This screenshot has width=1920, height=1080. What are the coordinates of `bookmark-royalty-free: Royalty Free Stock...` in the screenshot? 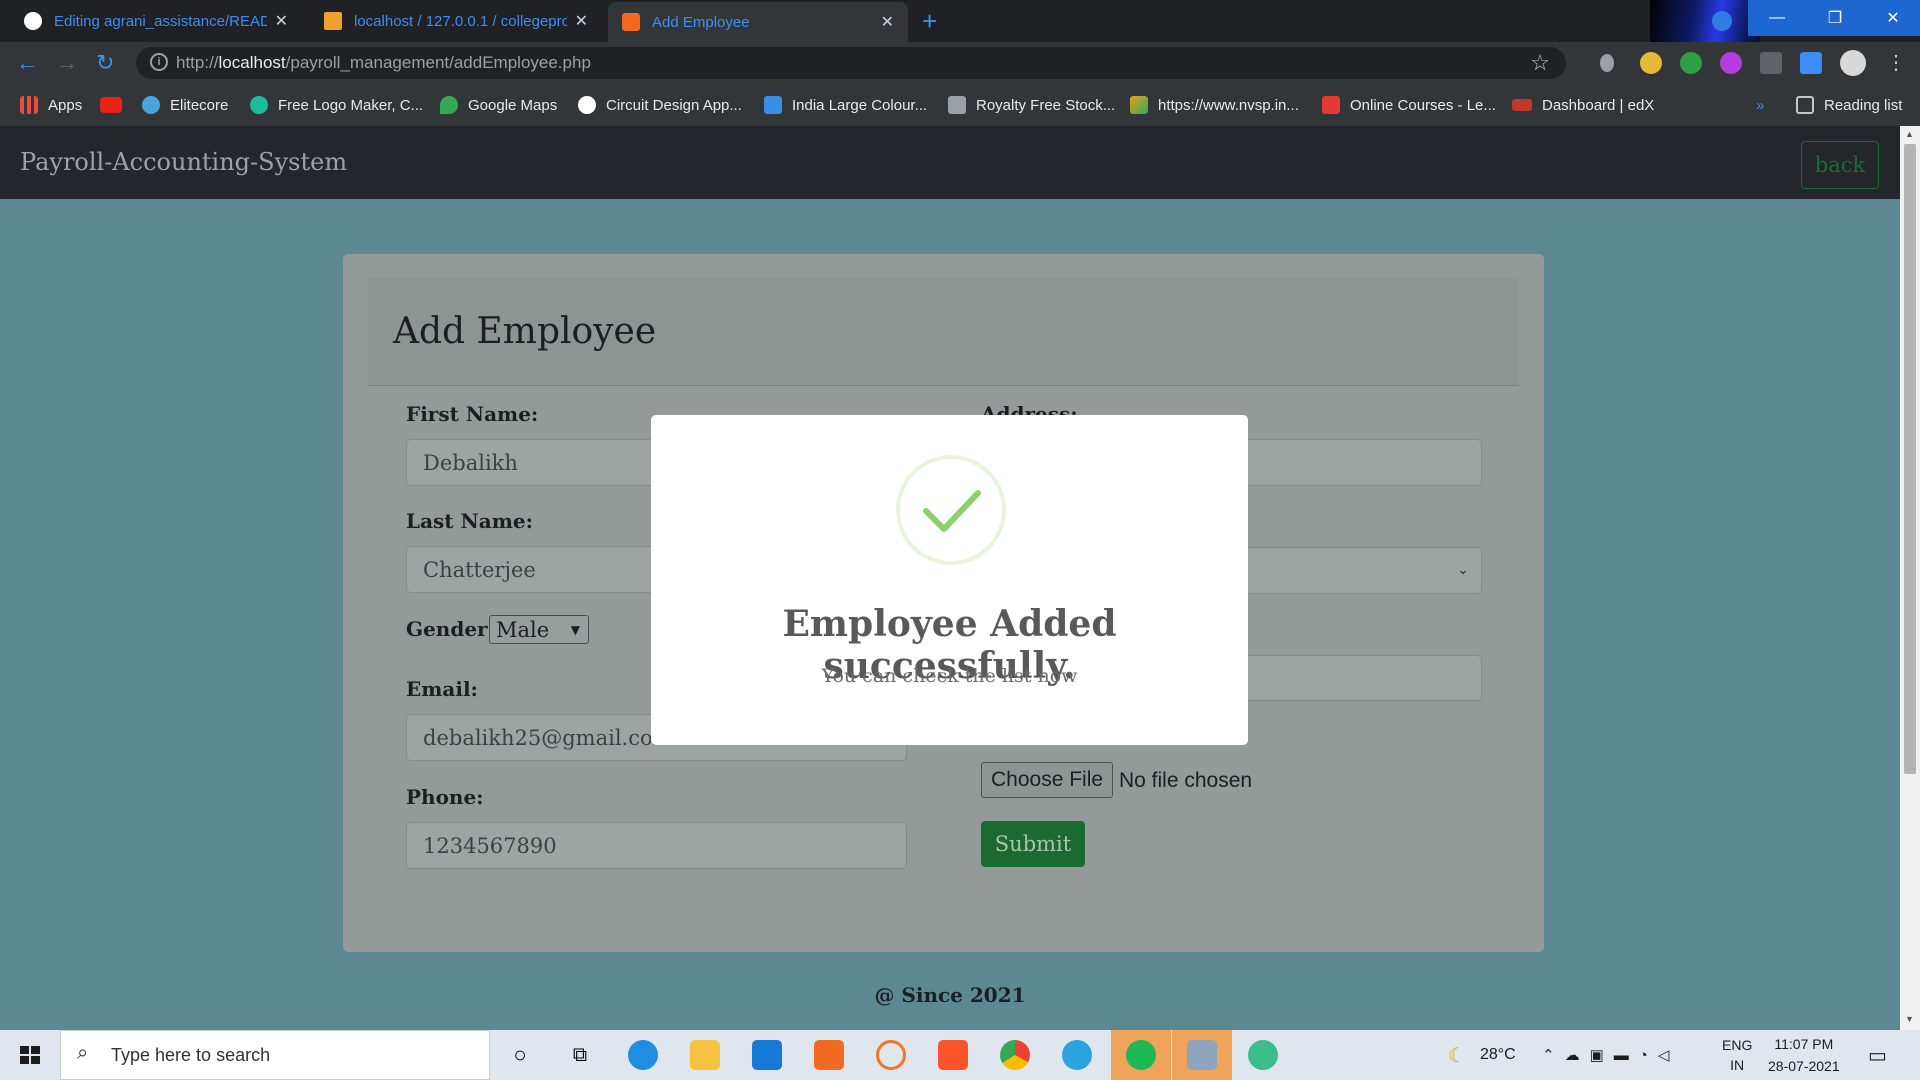 It's located at (1031, 105).